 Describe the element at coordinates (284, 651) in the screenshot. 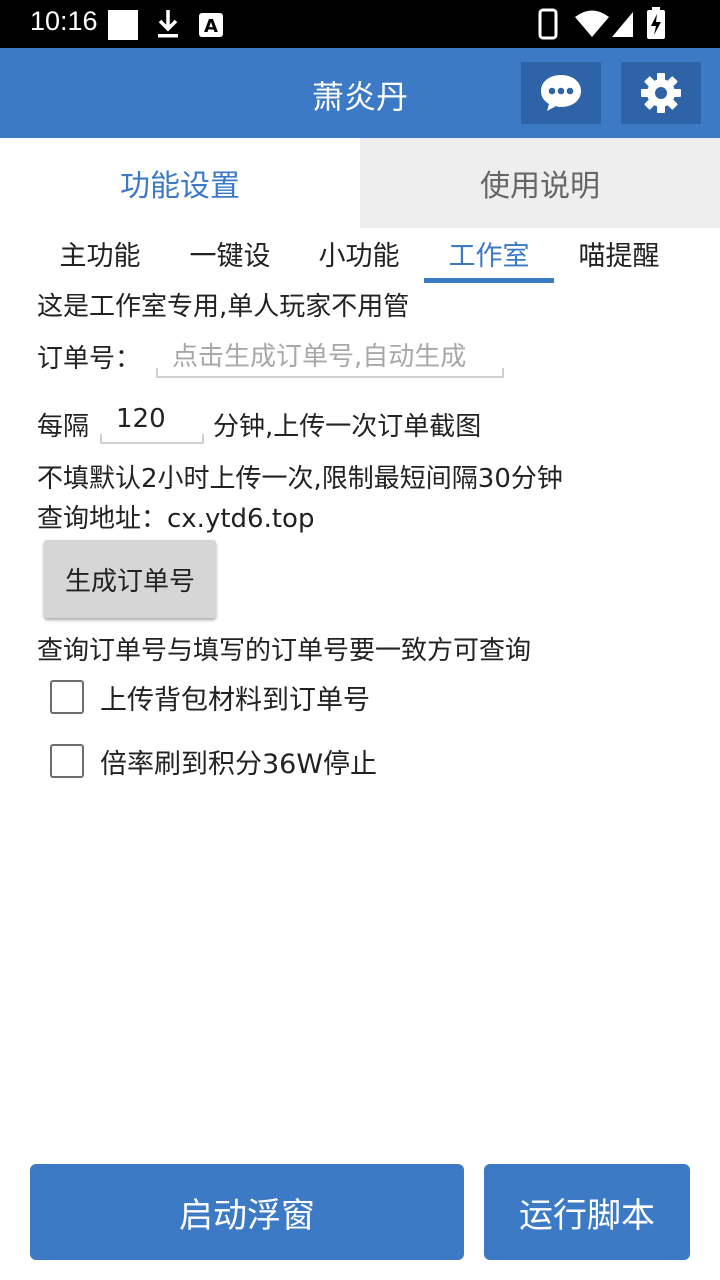

I see `query-note: 查询订单号与填写的订单号要一致方可查询` at that location.